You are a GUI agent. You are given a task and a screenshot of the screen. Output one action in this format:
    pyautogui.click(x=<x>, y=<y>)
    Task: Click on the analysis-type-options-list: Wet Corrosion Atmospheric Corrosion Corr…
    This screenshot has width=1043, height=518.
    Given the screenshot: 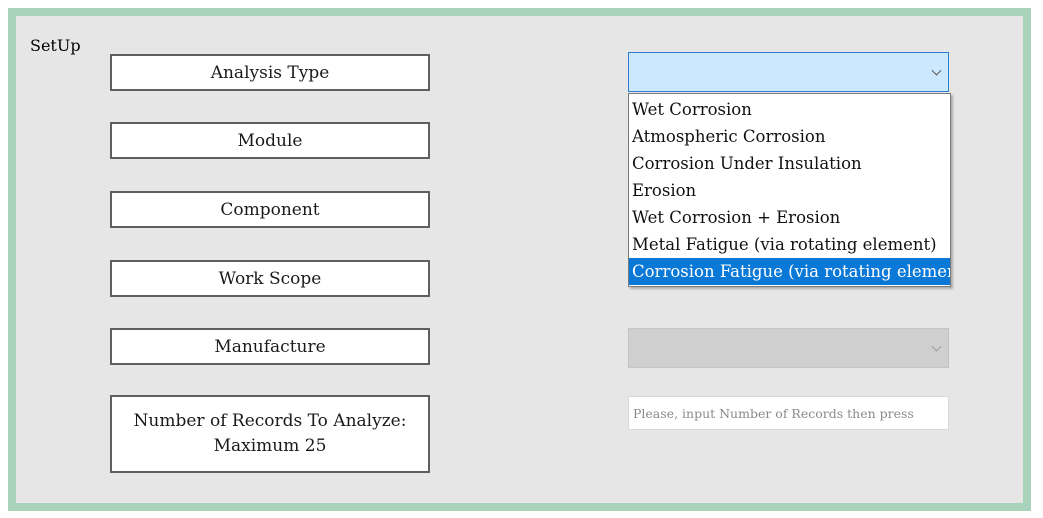 What is the action you would take?
    pyautogui.click(x=789, y=190)
    